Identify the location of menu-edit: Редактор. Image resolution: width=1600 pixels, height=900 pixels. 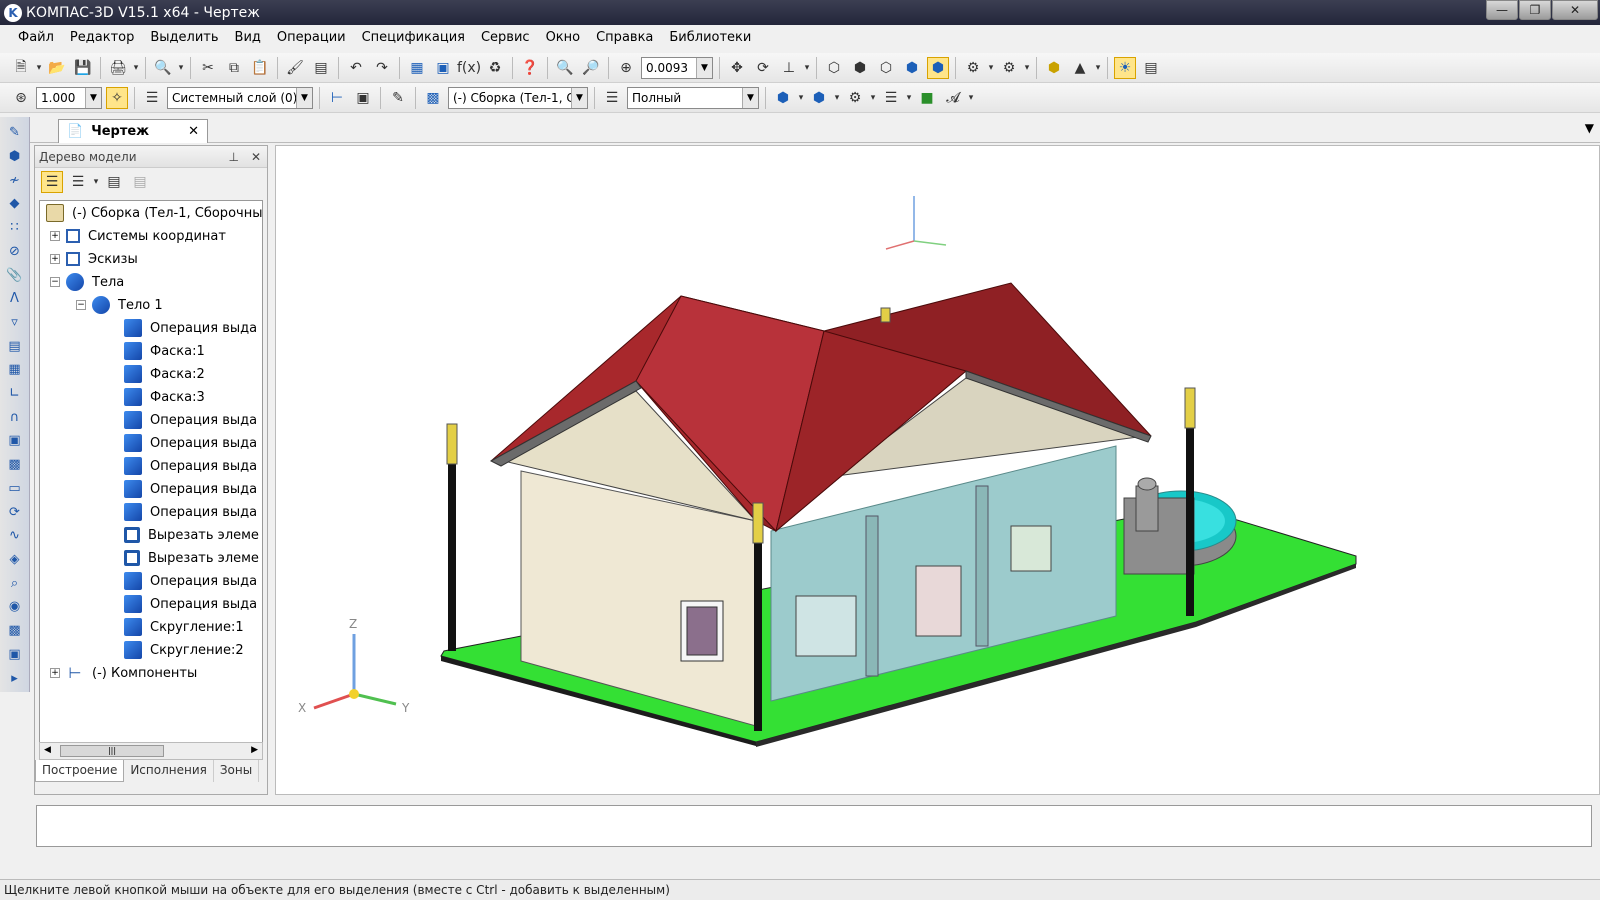
(102, 37).